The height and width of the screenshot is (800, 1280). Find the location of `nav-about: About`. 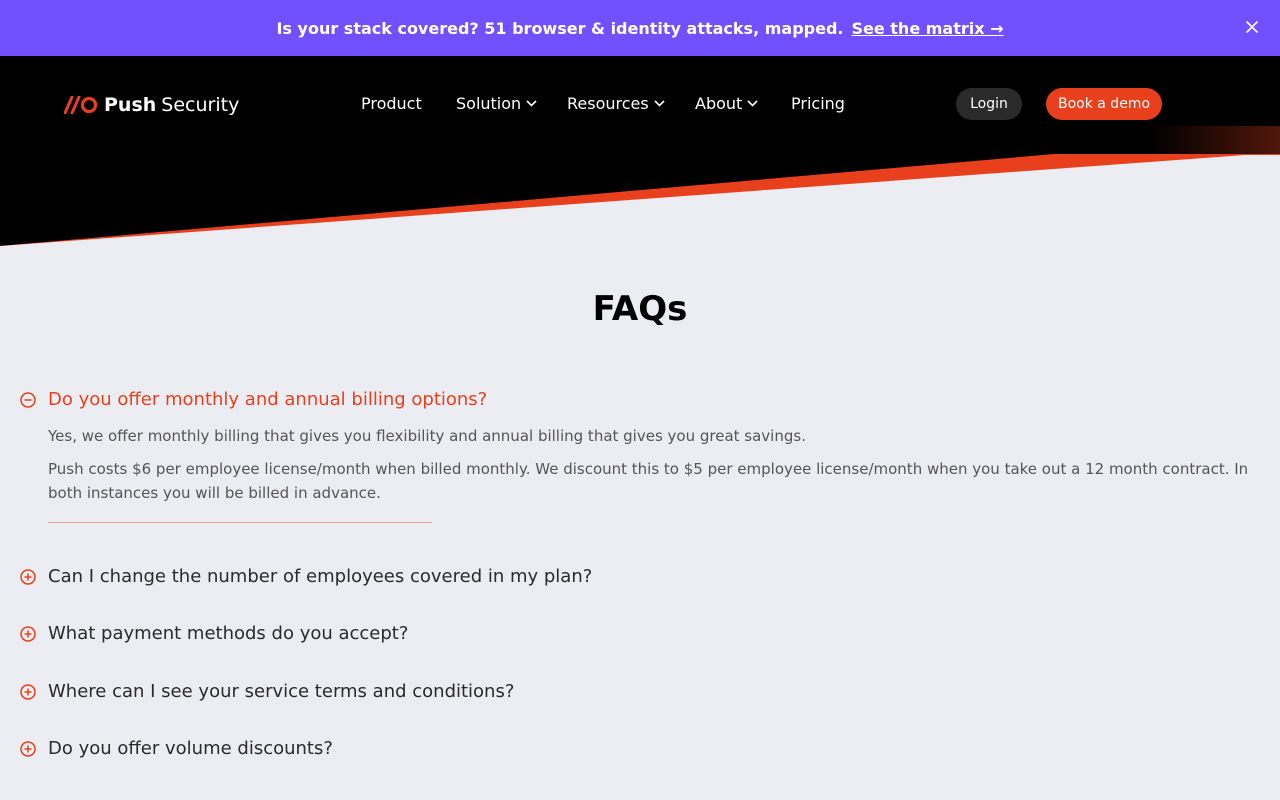

nav-about: About is located at coordinates (726, 103).